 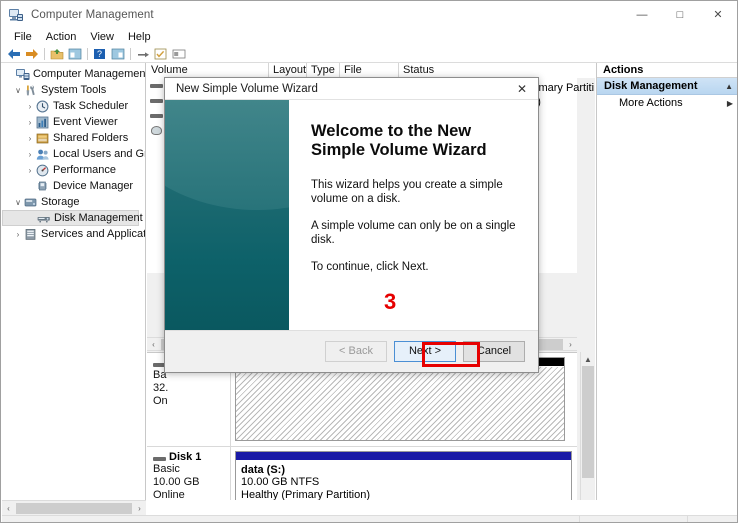 What do you see at coordinates (139, 37) in the screenshot?
I see `menu-help: Help` at bounding box center [139, 37].